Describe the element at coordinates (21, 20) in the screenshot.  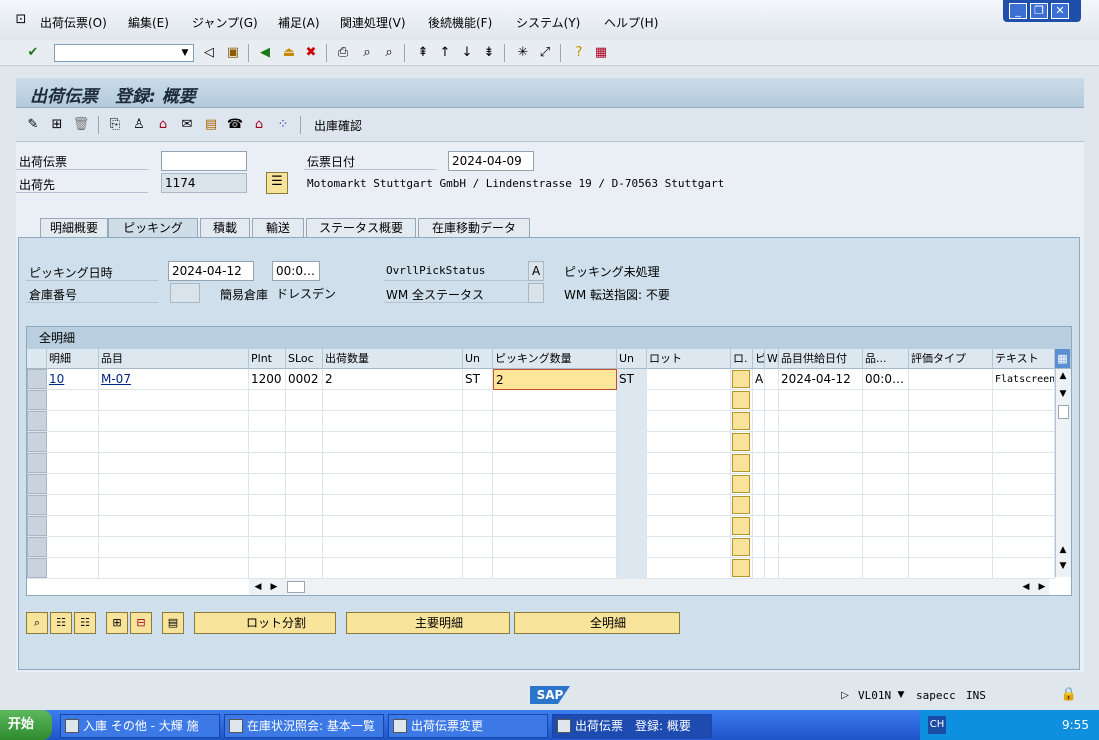
I see `system-menu-icon: ⊡` at that location.